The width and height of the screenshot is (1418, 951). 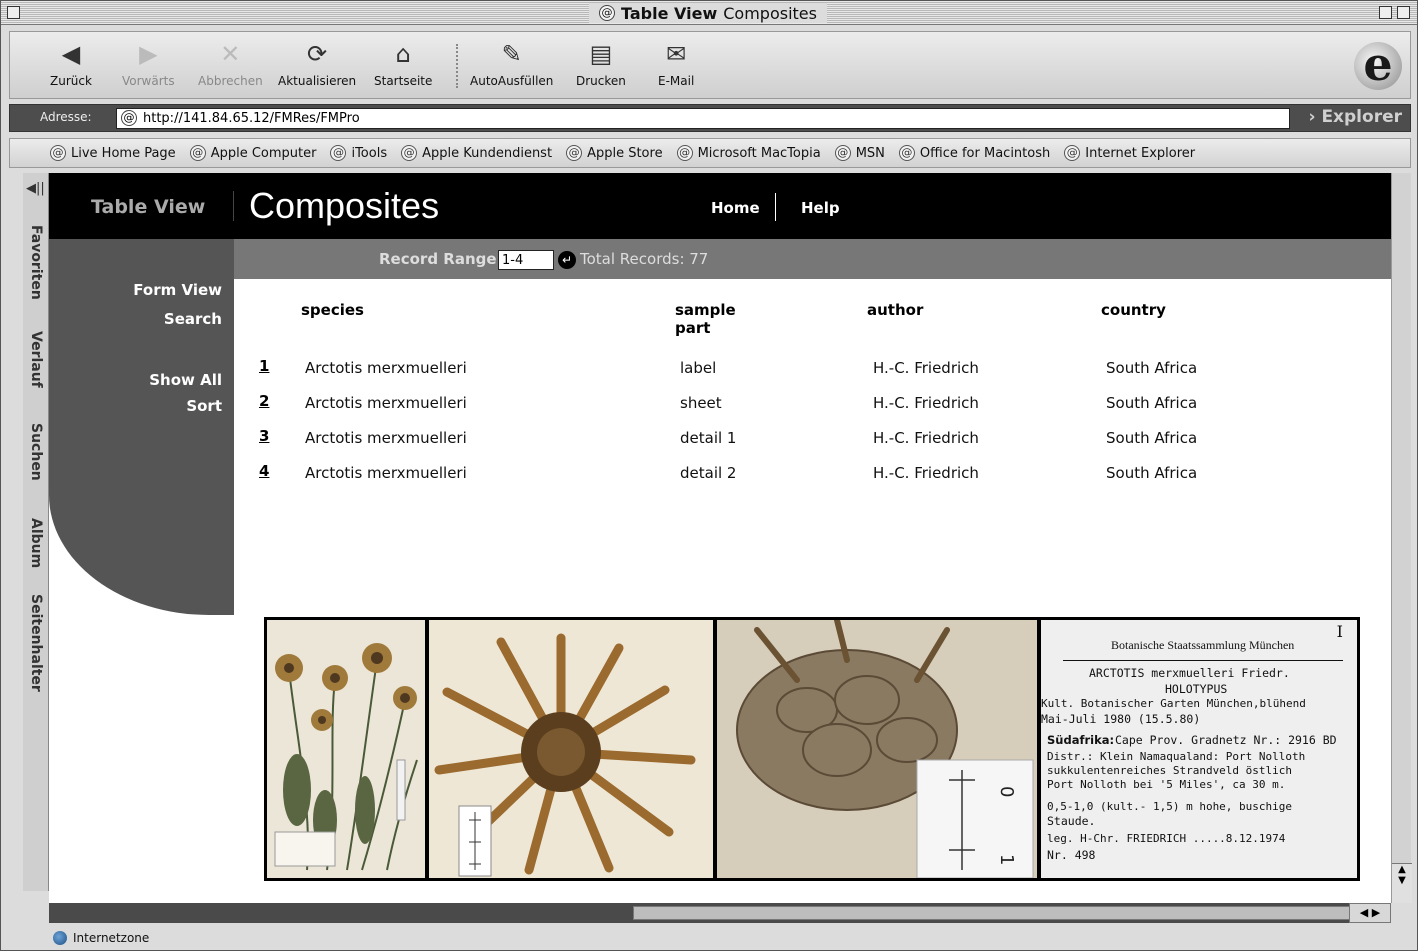 What do you see at coordinates (526, 260) in the screenshot?
I see `record-range-input` at bounding box center [526, 260].